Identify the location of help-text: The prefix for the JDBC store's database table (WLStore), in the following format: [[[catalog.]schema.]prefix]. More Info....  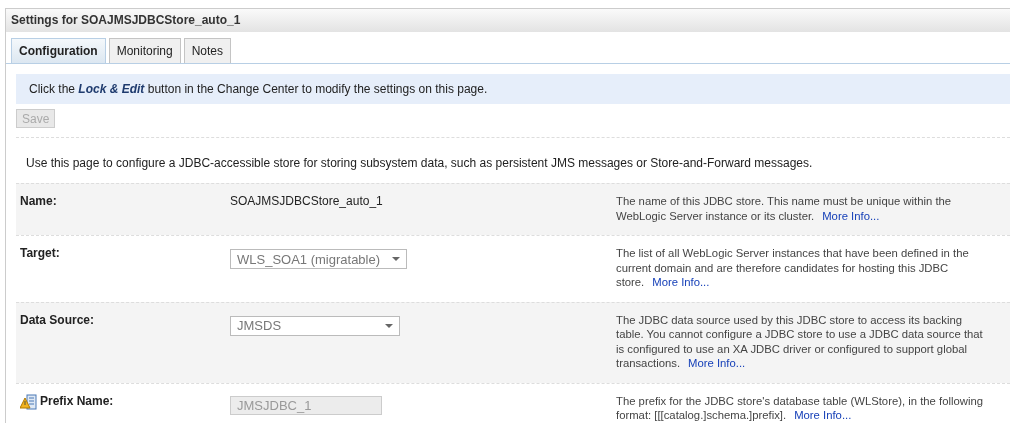
(800, 408).